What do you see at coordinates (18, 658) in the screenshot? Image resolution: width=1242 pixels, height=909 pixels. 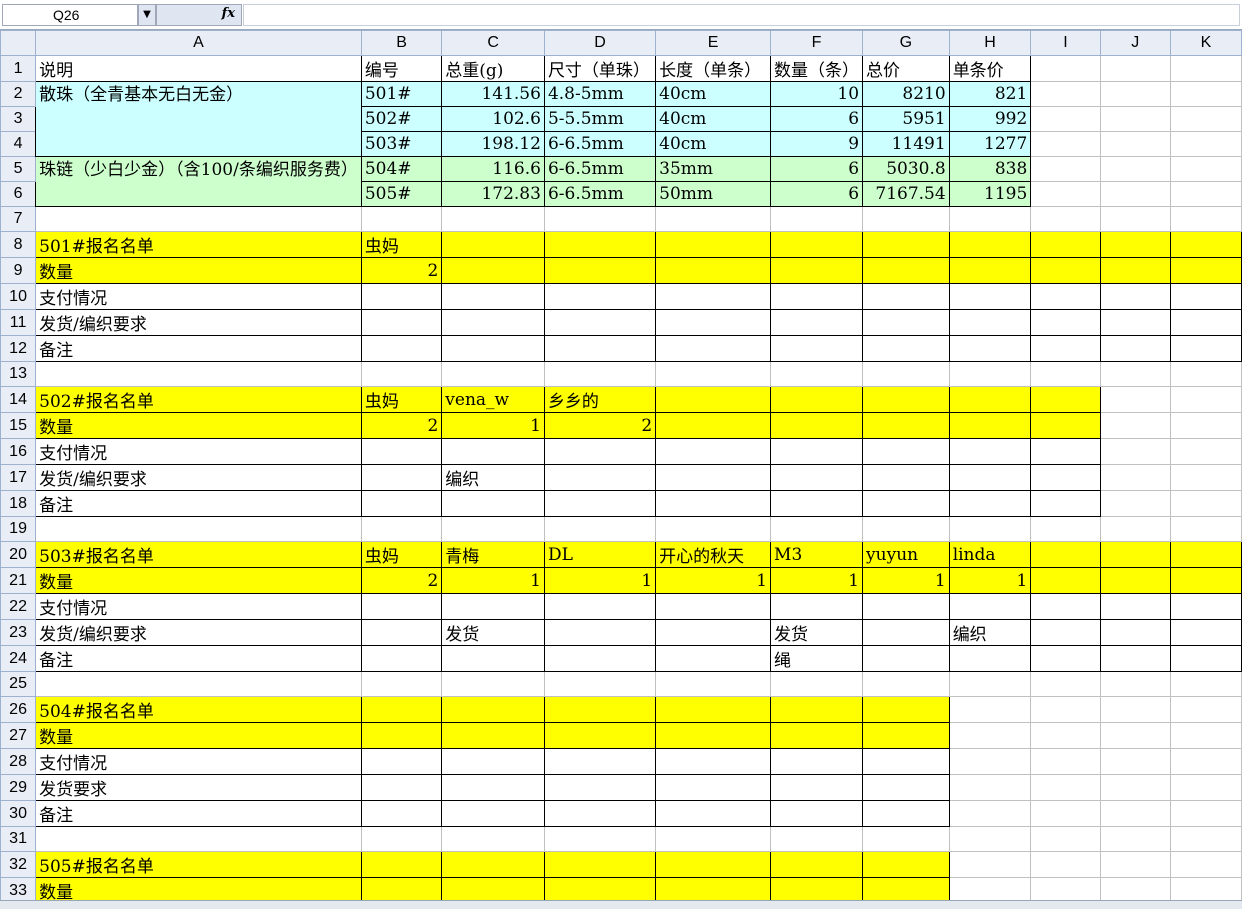 I see `row-header: 24` at bounding box center [18, 658].